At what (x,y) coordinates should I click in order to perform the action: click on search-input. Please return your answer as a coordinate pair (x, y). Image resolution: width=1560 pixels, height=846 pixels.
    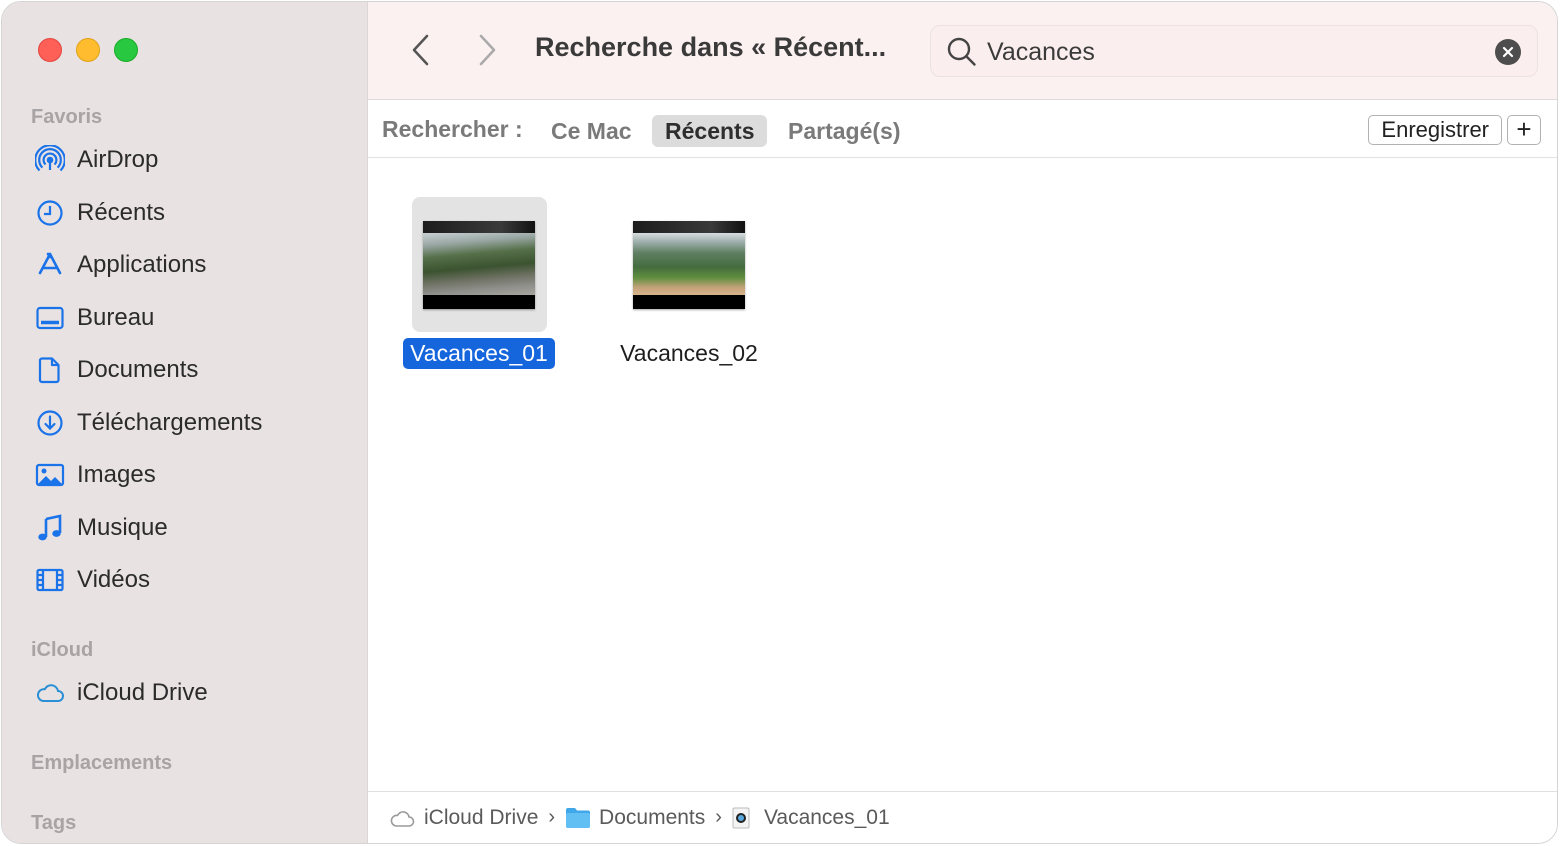
    Looking at the image, I should click on (1227, 52).